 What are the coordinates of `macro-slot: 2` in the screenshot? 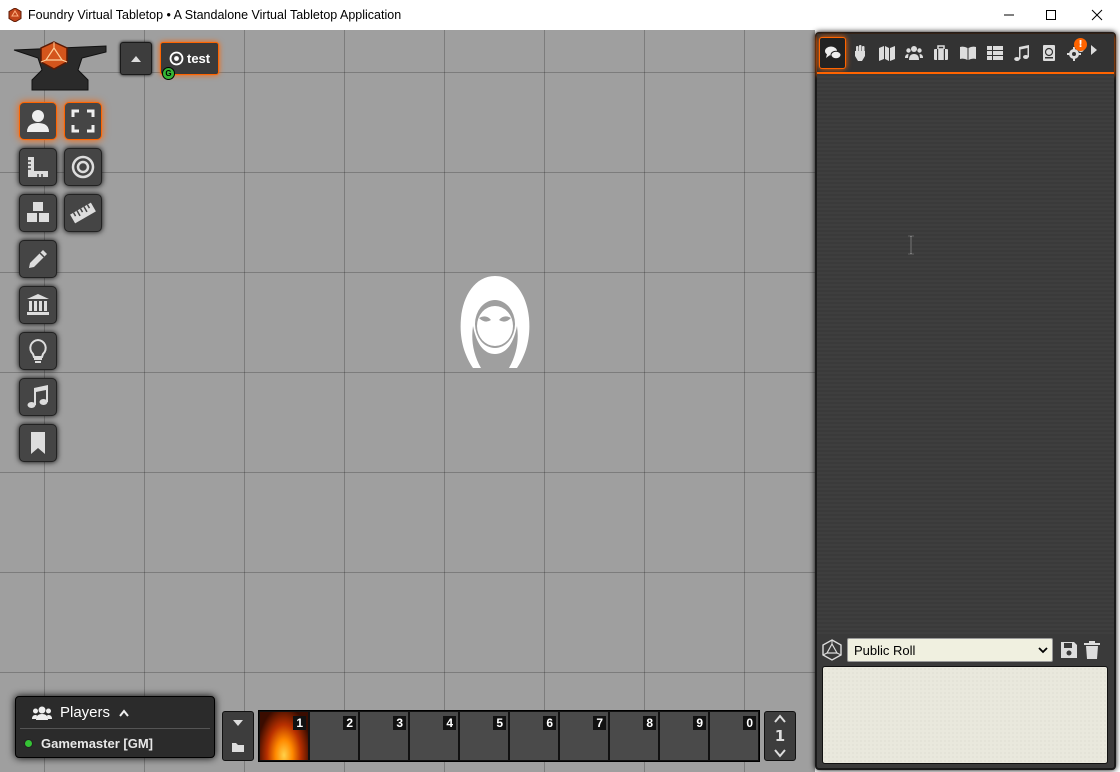 It's located at (334, 736).